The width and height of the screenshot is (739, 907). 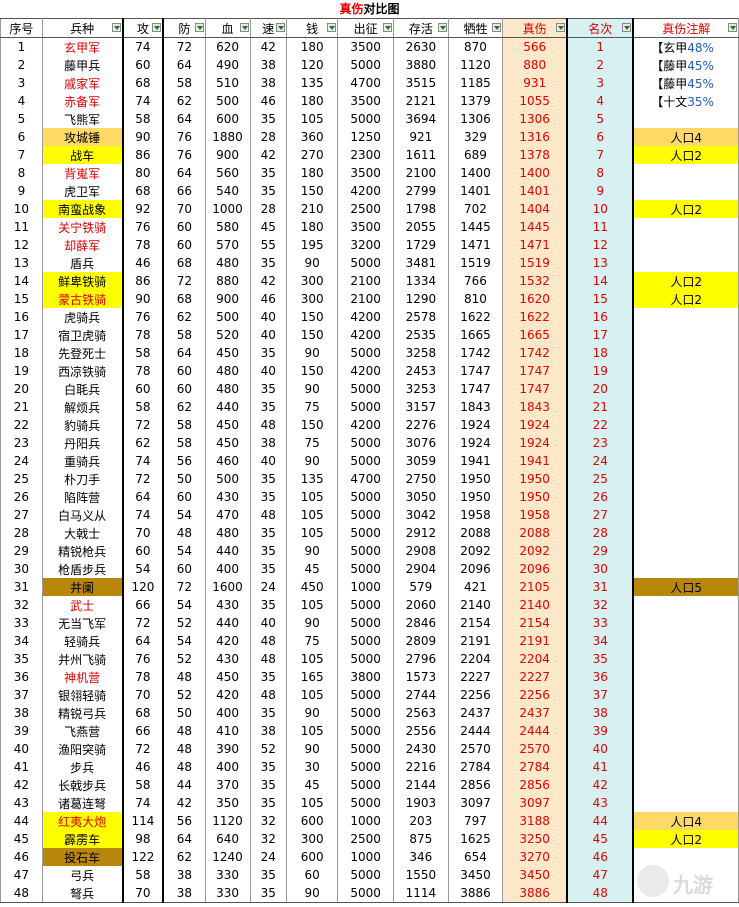 I want to click on cell-def: 76, so click(x=184, y=155).